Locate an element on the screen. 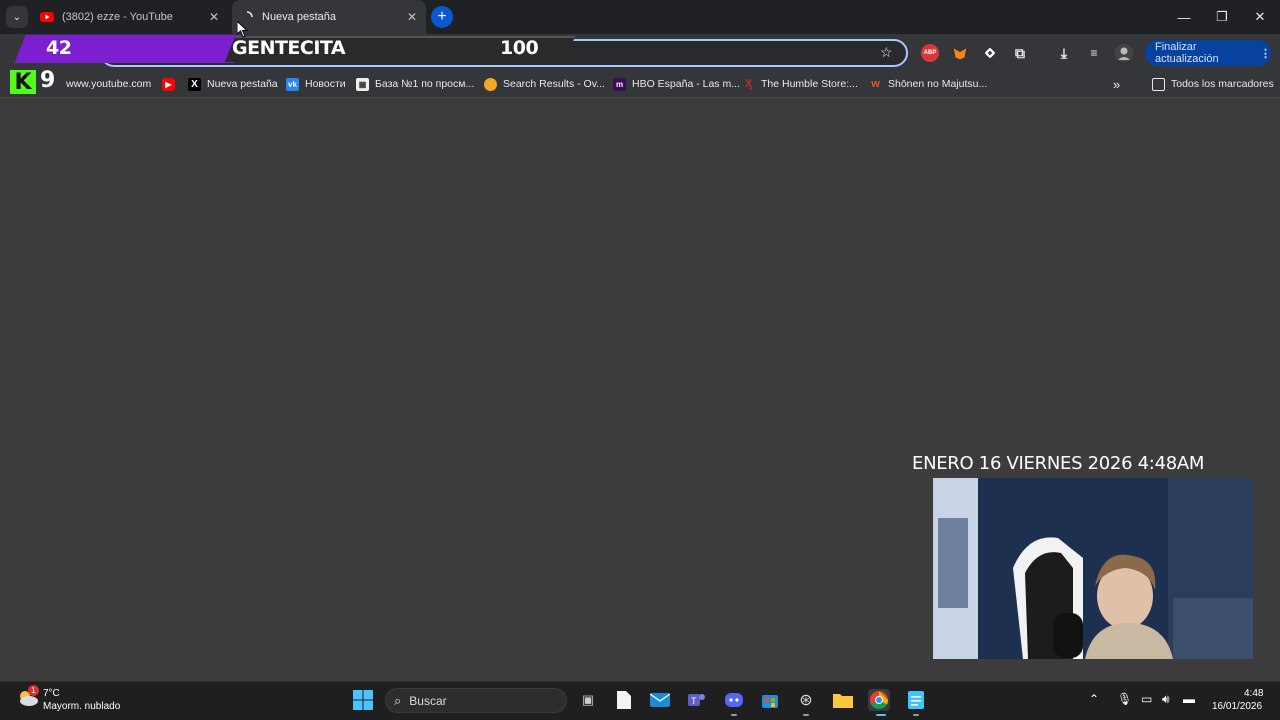 This screenshot has height=720, width=1280. tab-new-tab: Nueva pestaña ✕ is located at coordinates (329, 17).